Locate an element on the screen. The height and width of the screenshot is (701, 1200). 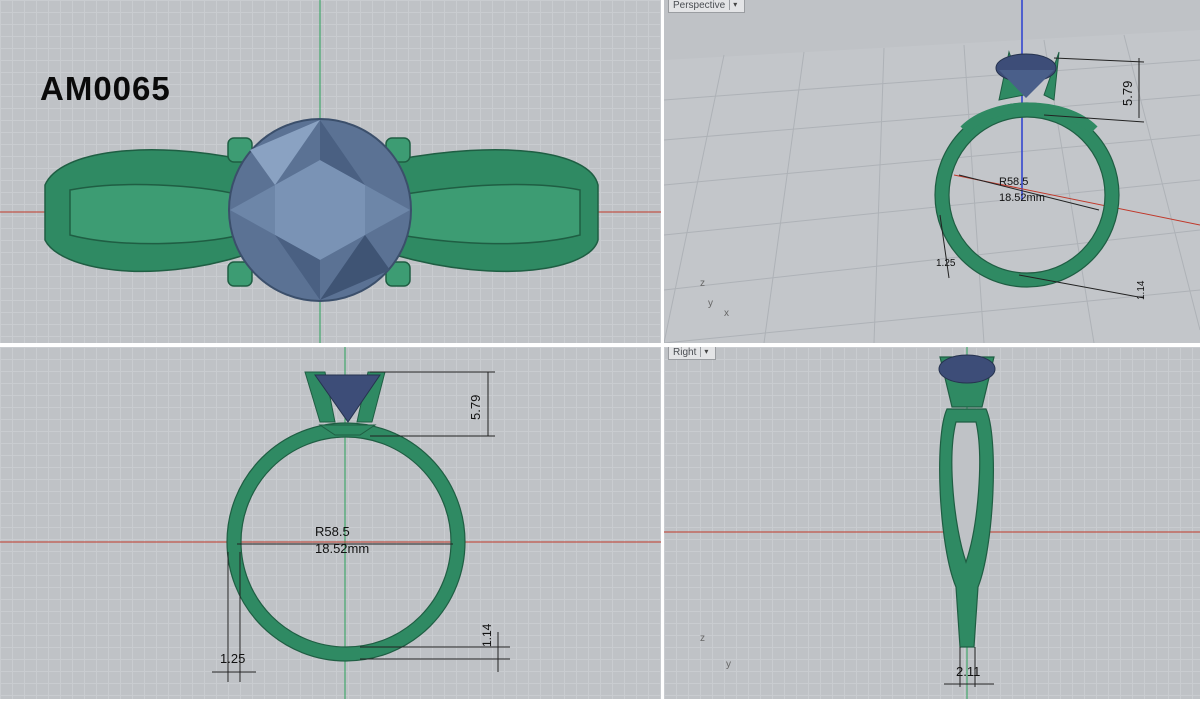
viewport-tab-right: Right ▾ is located at coordinates (692, 353).